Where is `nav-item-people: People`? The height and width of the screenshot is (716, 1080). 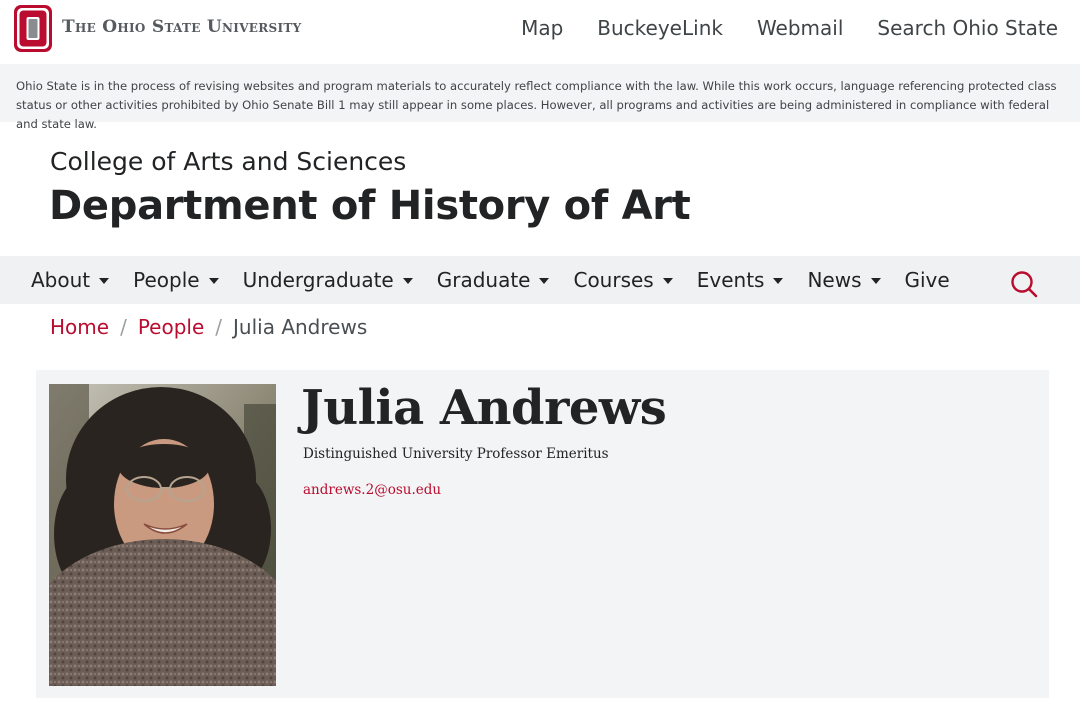
nav-item-people: People is located at coordinates (176, 280).